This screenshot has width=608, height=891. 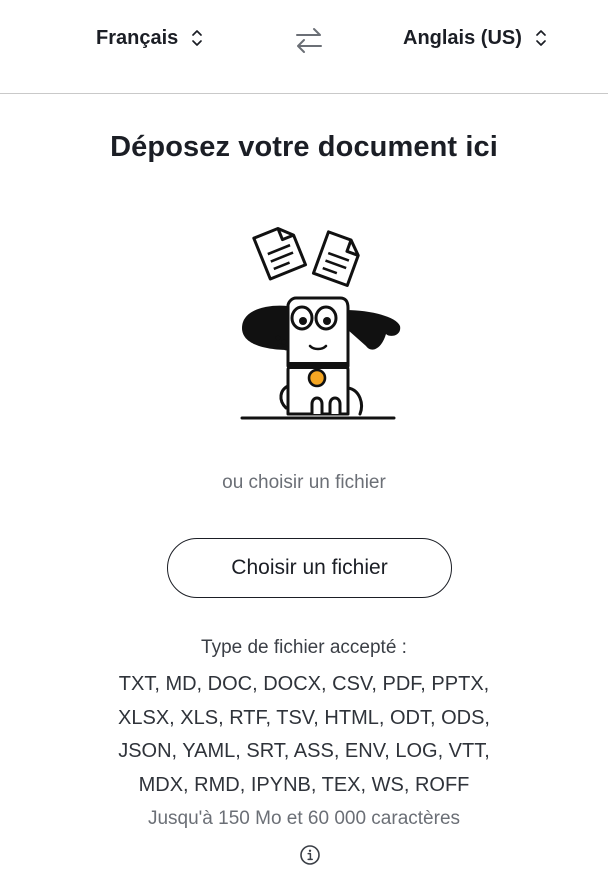 What do you see at coordinates (304, 684) in the screenshot?
I see `formats-line: TXT, MD, DOC, DOCX, CSV, PDF, PPTX,` at bounding box center [304, 684].